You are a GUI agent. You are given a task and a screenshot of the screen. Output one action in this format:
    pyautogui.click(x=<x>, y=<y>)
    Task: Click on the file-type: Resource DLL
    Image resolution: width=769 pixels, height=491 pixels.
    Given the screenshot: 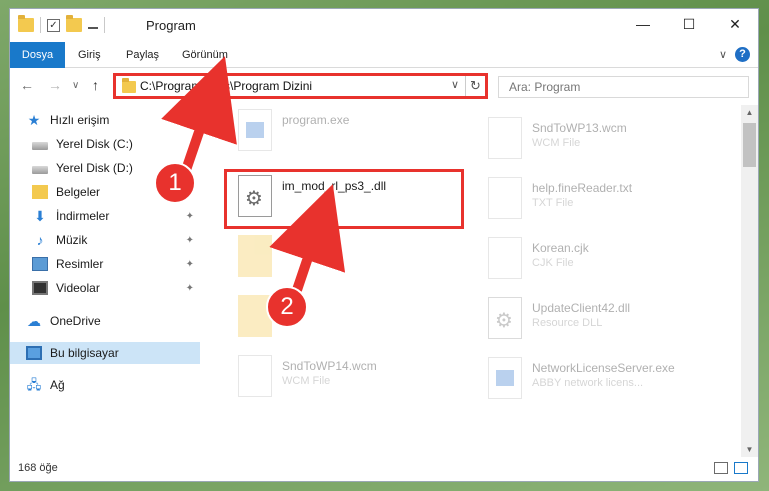 What is the action you would take?
    pyautogui.click(x=567, y=323)
    